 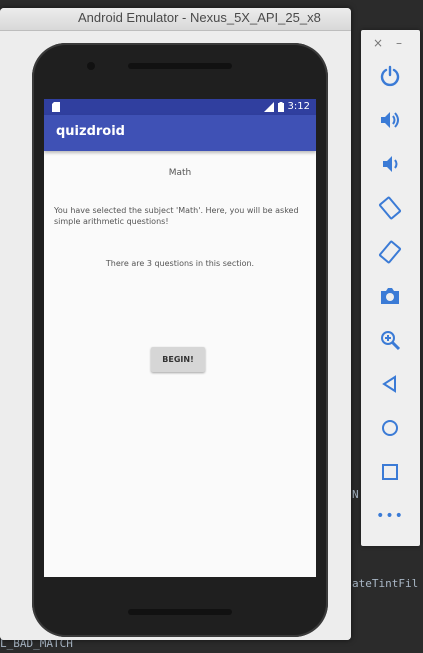 I want to click on top-speaker, so click(x=180, y=66).